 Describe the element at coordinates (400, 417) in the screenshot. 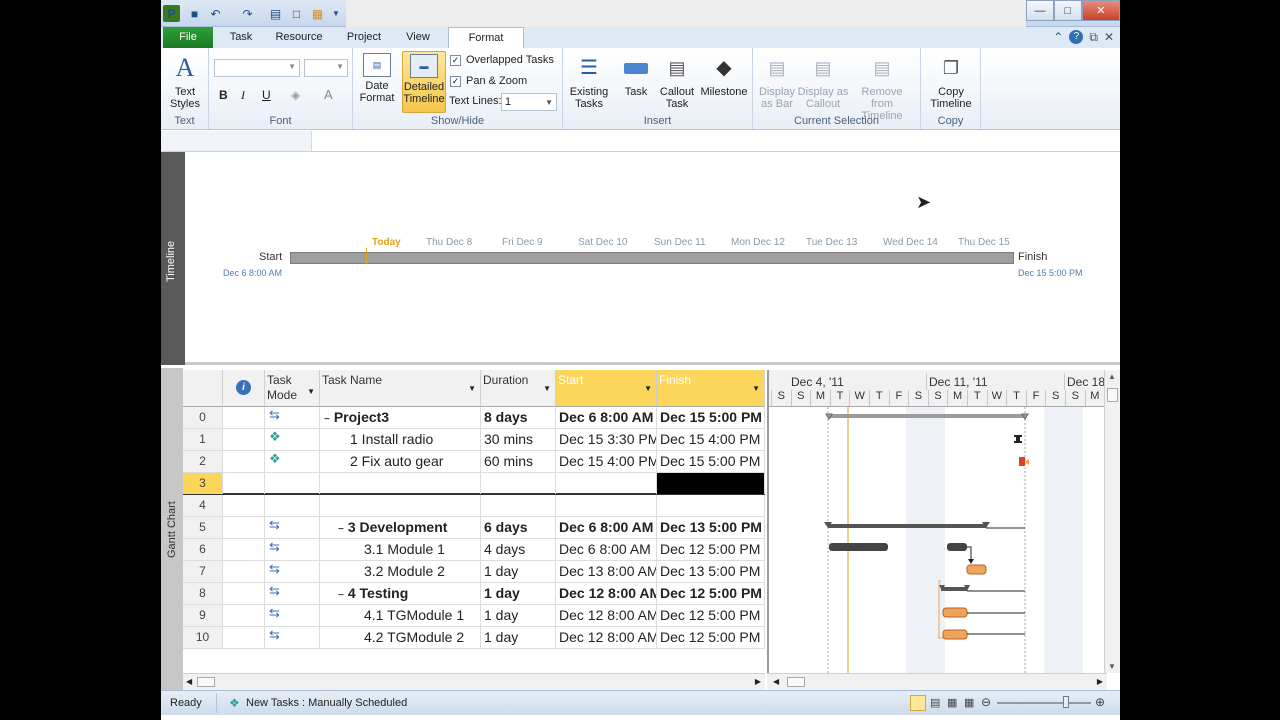

I see `task-name-cell: − Project3` at that location.